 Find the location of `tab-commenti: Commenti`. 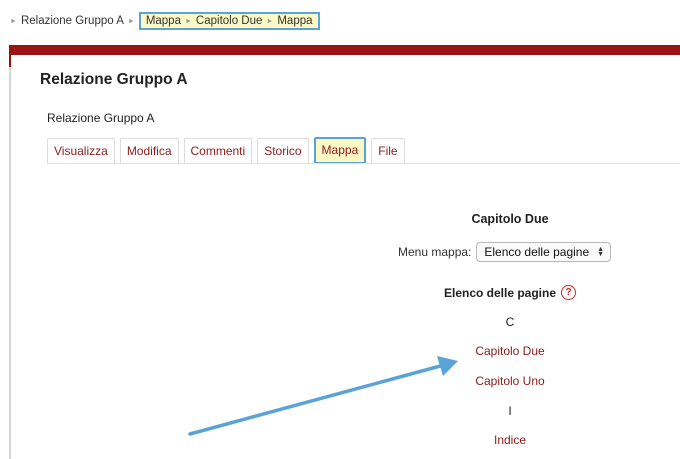

tab-commenti: Commenti is located at coordinates (218, 150).